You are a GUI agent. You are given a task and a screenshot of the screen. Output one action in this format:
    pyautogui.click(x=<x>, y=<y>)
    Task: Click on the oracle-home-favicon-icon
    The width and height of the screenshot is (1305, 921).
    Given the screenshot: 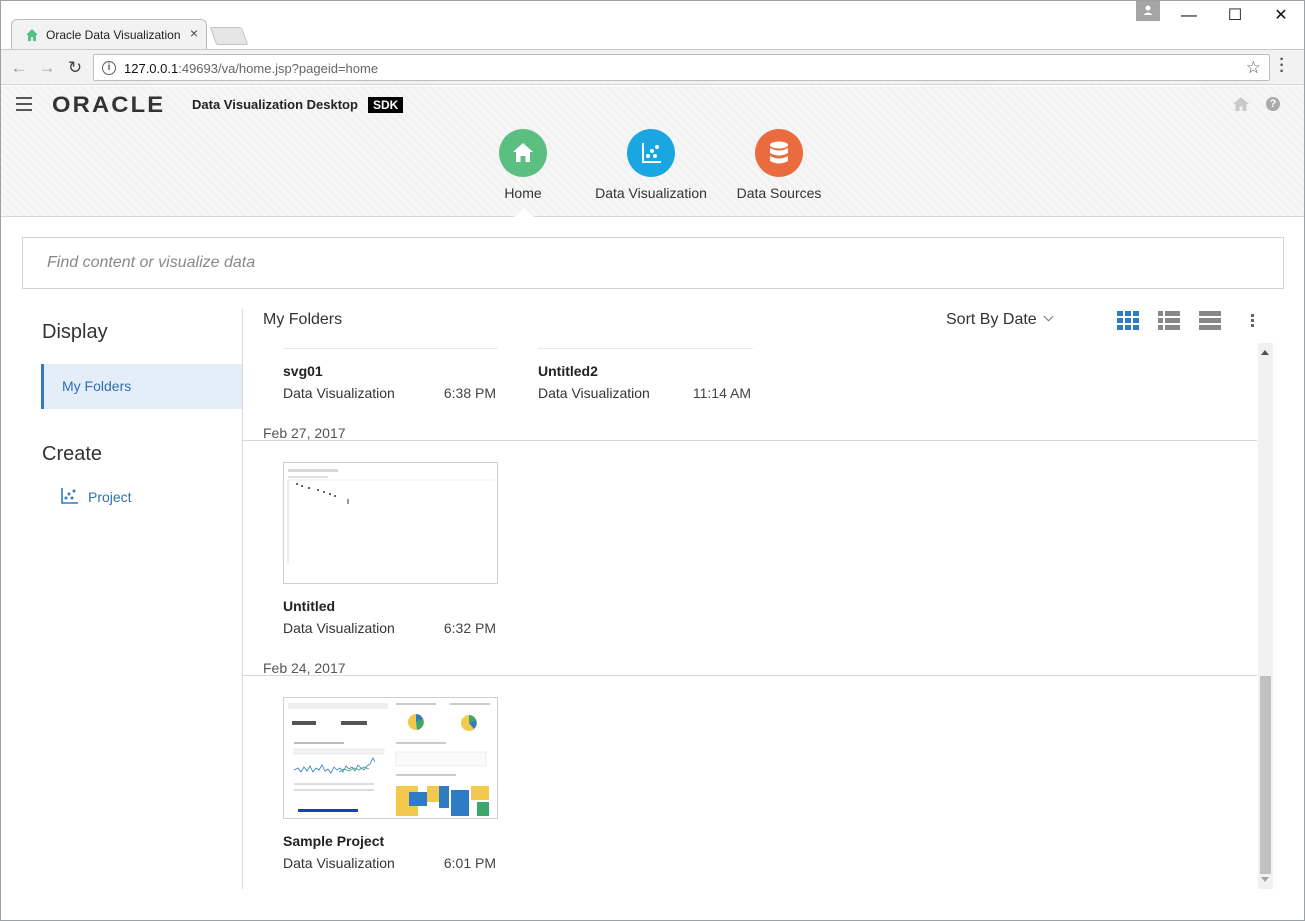 What is the action you would take?
    pyautogui.click(x=32, y=35)
    